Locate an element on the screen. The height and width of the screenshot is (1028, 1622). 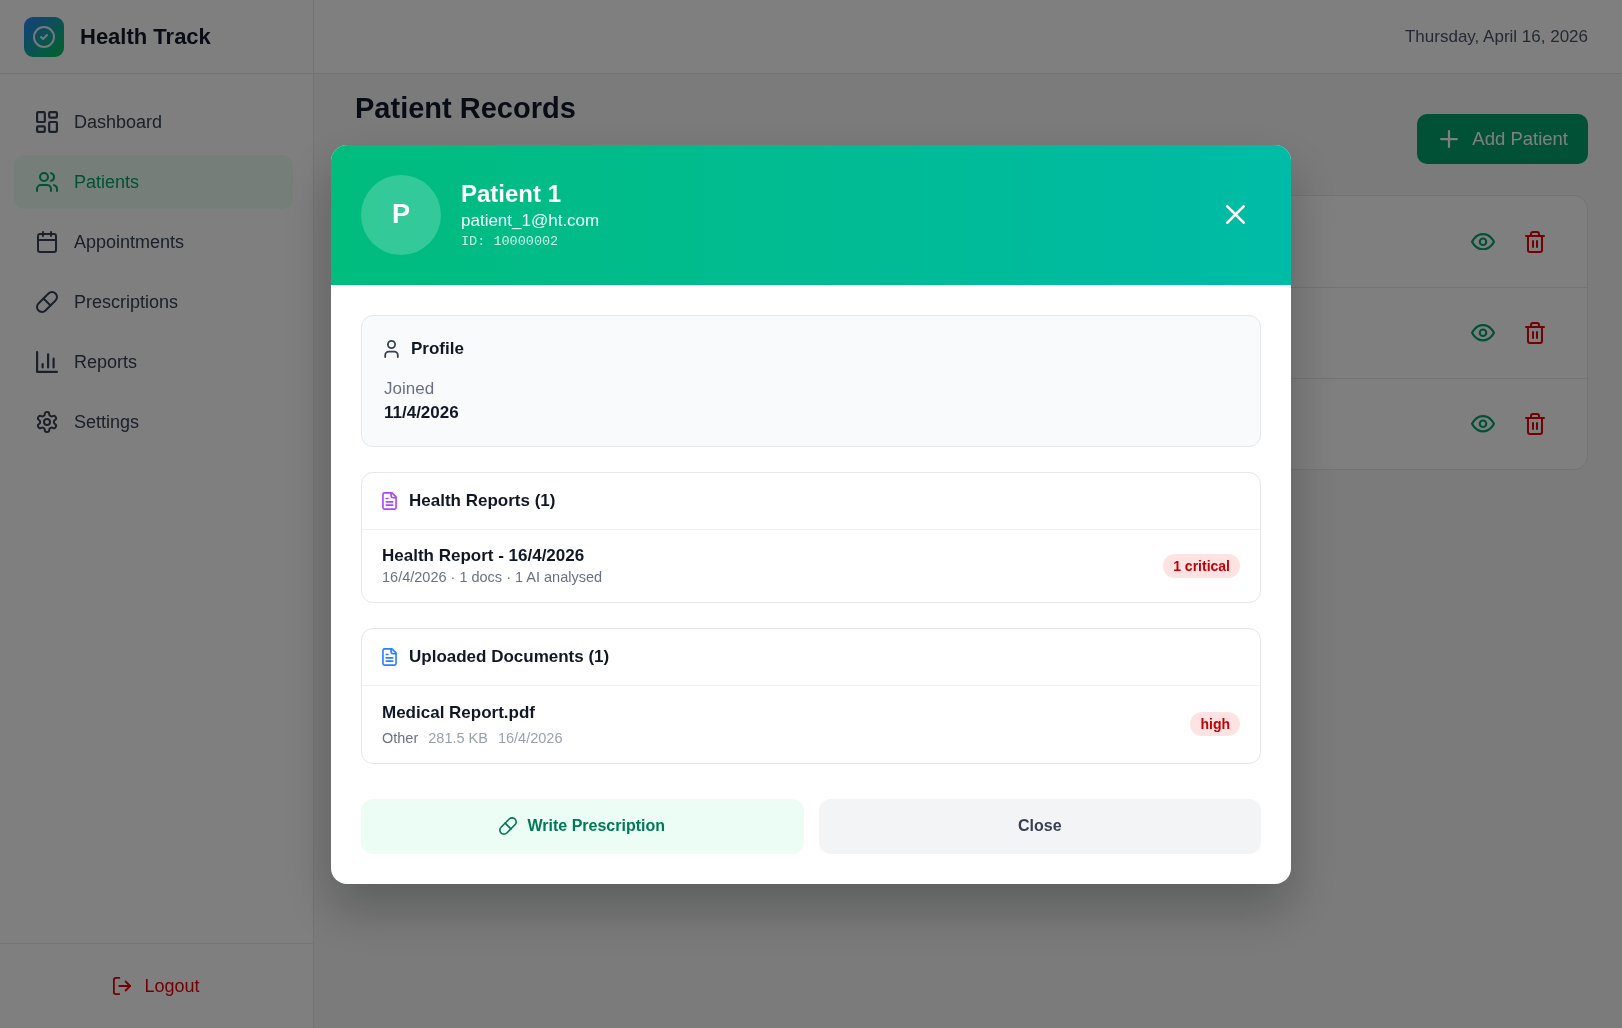
report-meta: 16/4/2026 · 1 docs · 1 AI analysed is located at coordinates (492, 577).